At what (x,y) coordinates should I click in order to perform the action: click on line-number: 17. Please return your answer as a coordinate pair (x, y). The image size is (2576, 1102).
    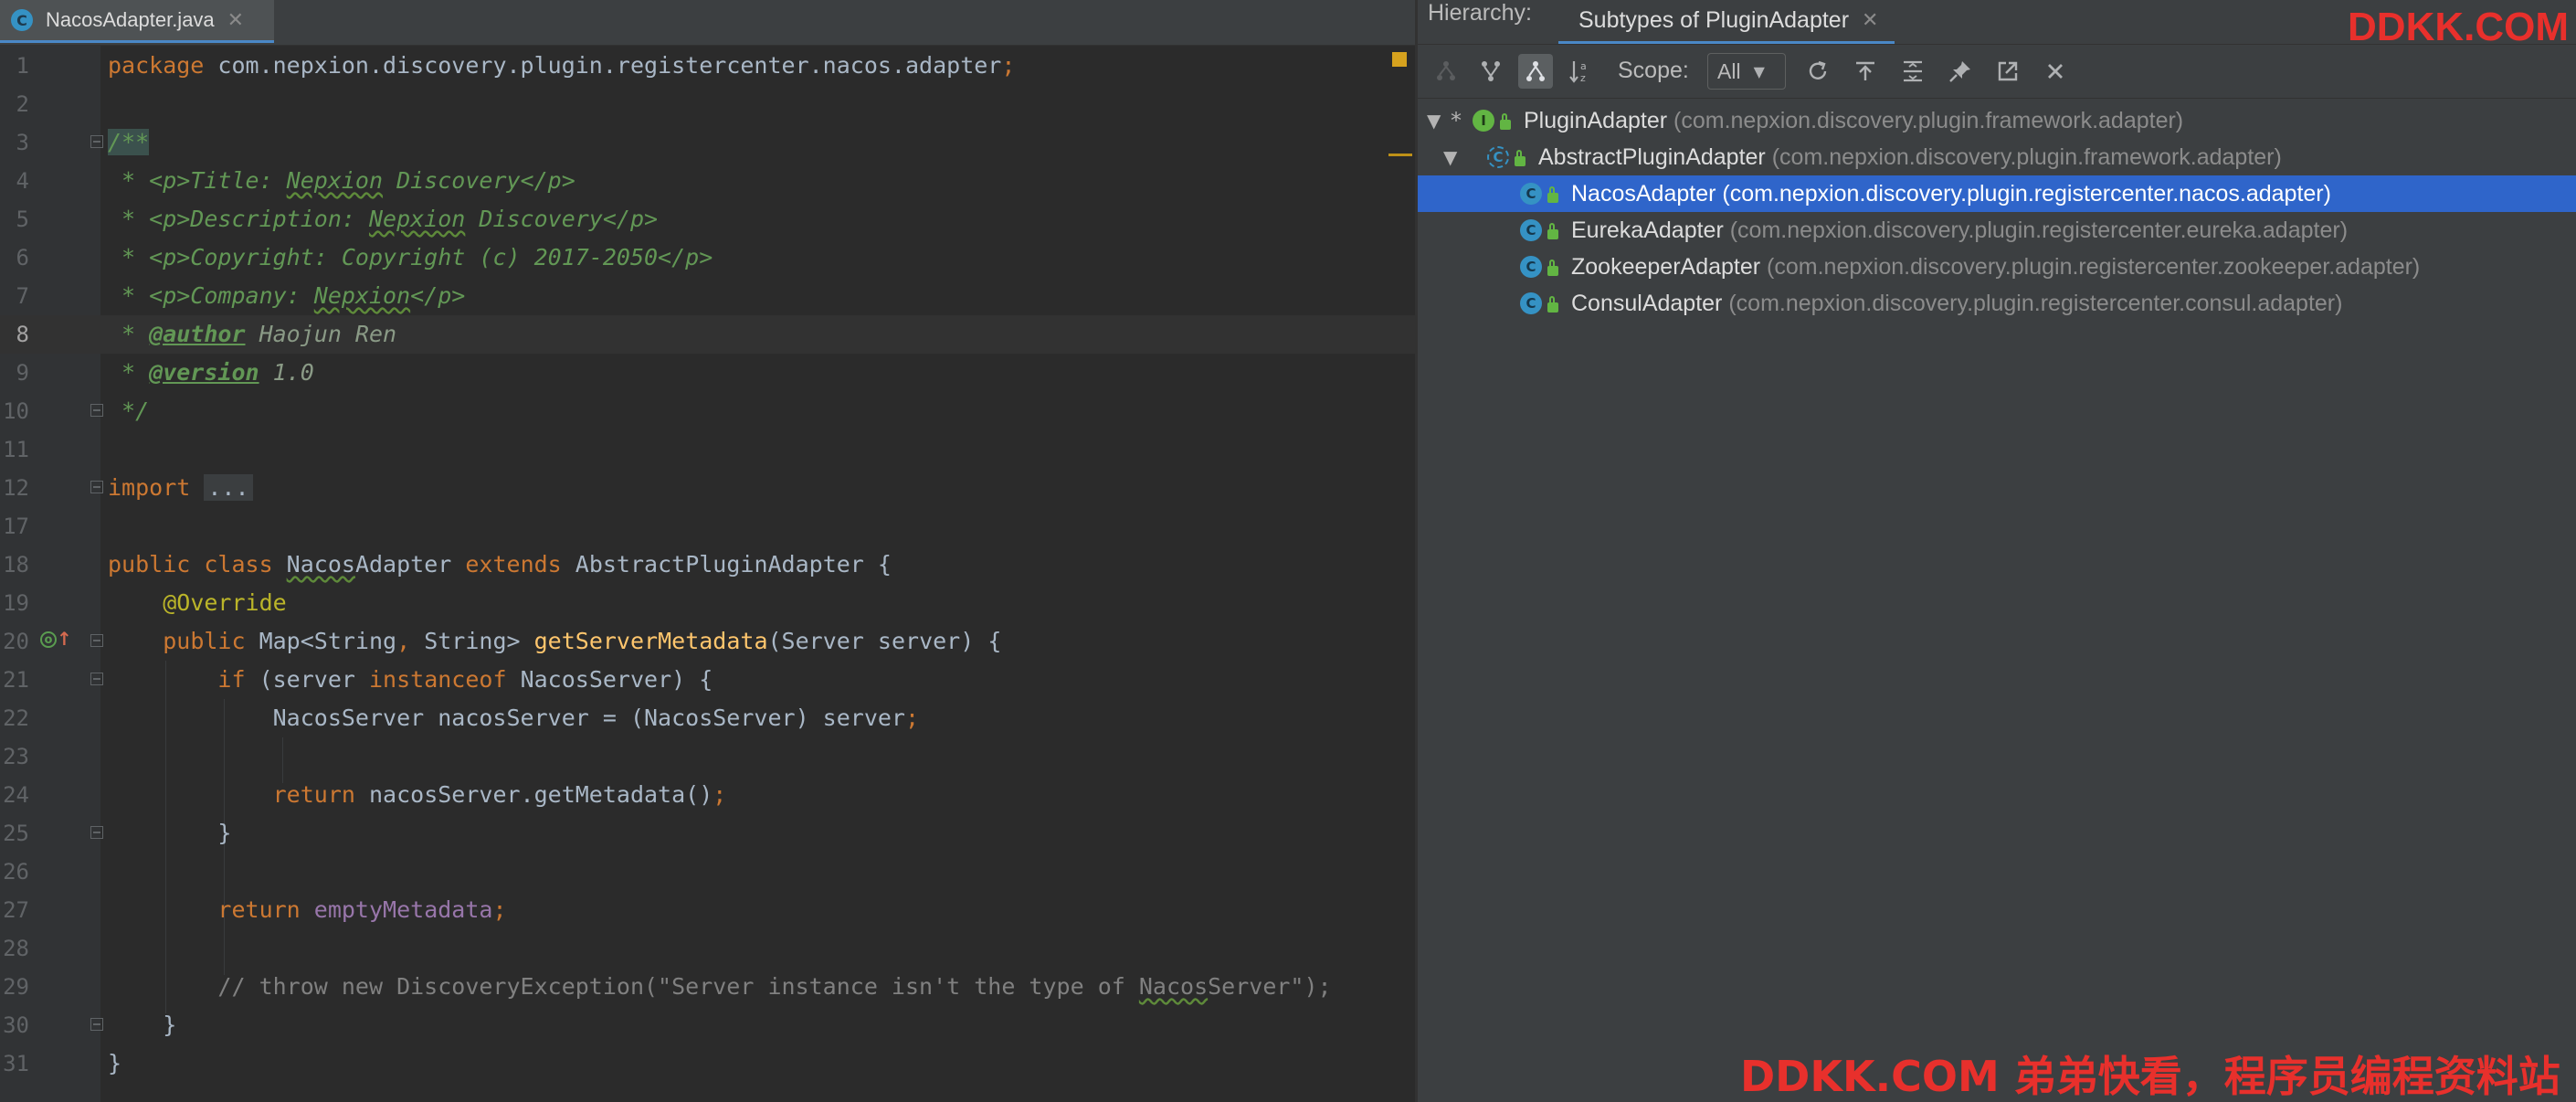
    Looking at the image, I should click on (15, 526).